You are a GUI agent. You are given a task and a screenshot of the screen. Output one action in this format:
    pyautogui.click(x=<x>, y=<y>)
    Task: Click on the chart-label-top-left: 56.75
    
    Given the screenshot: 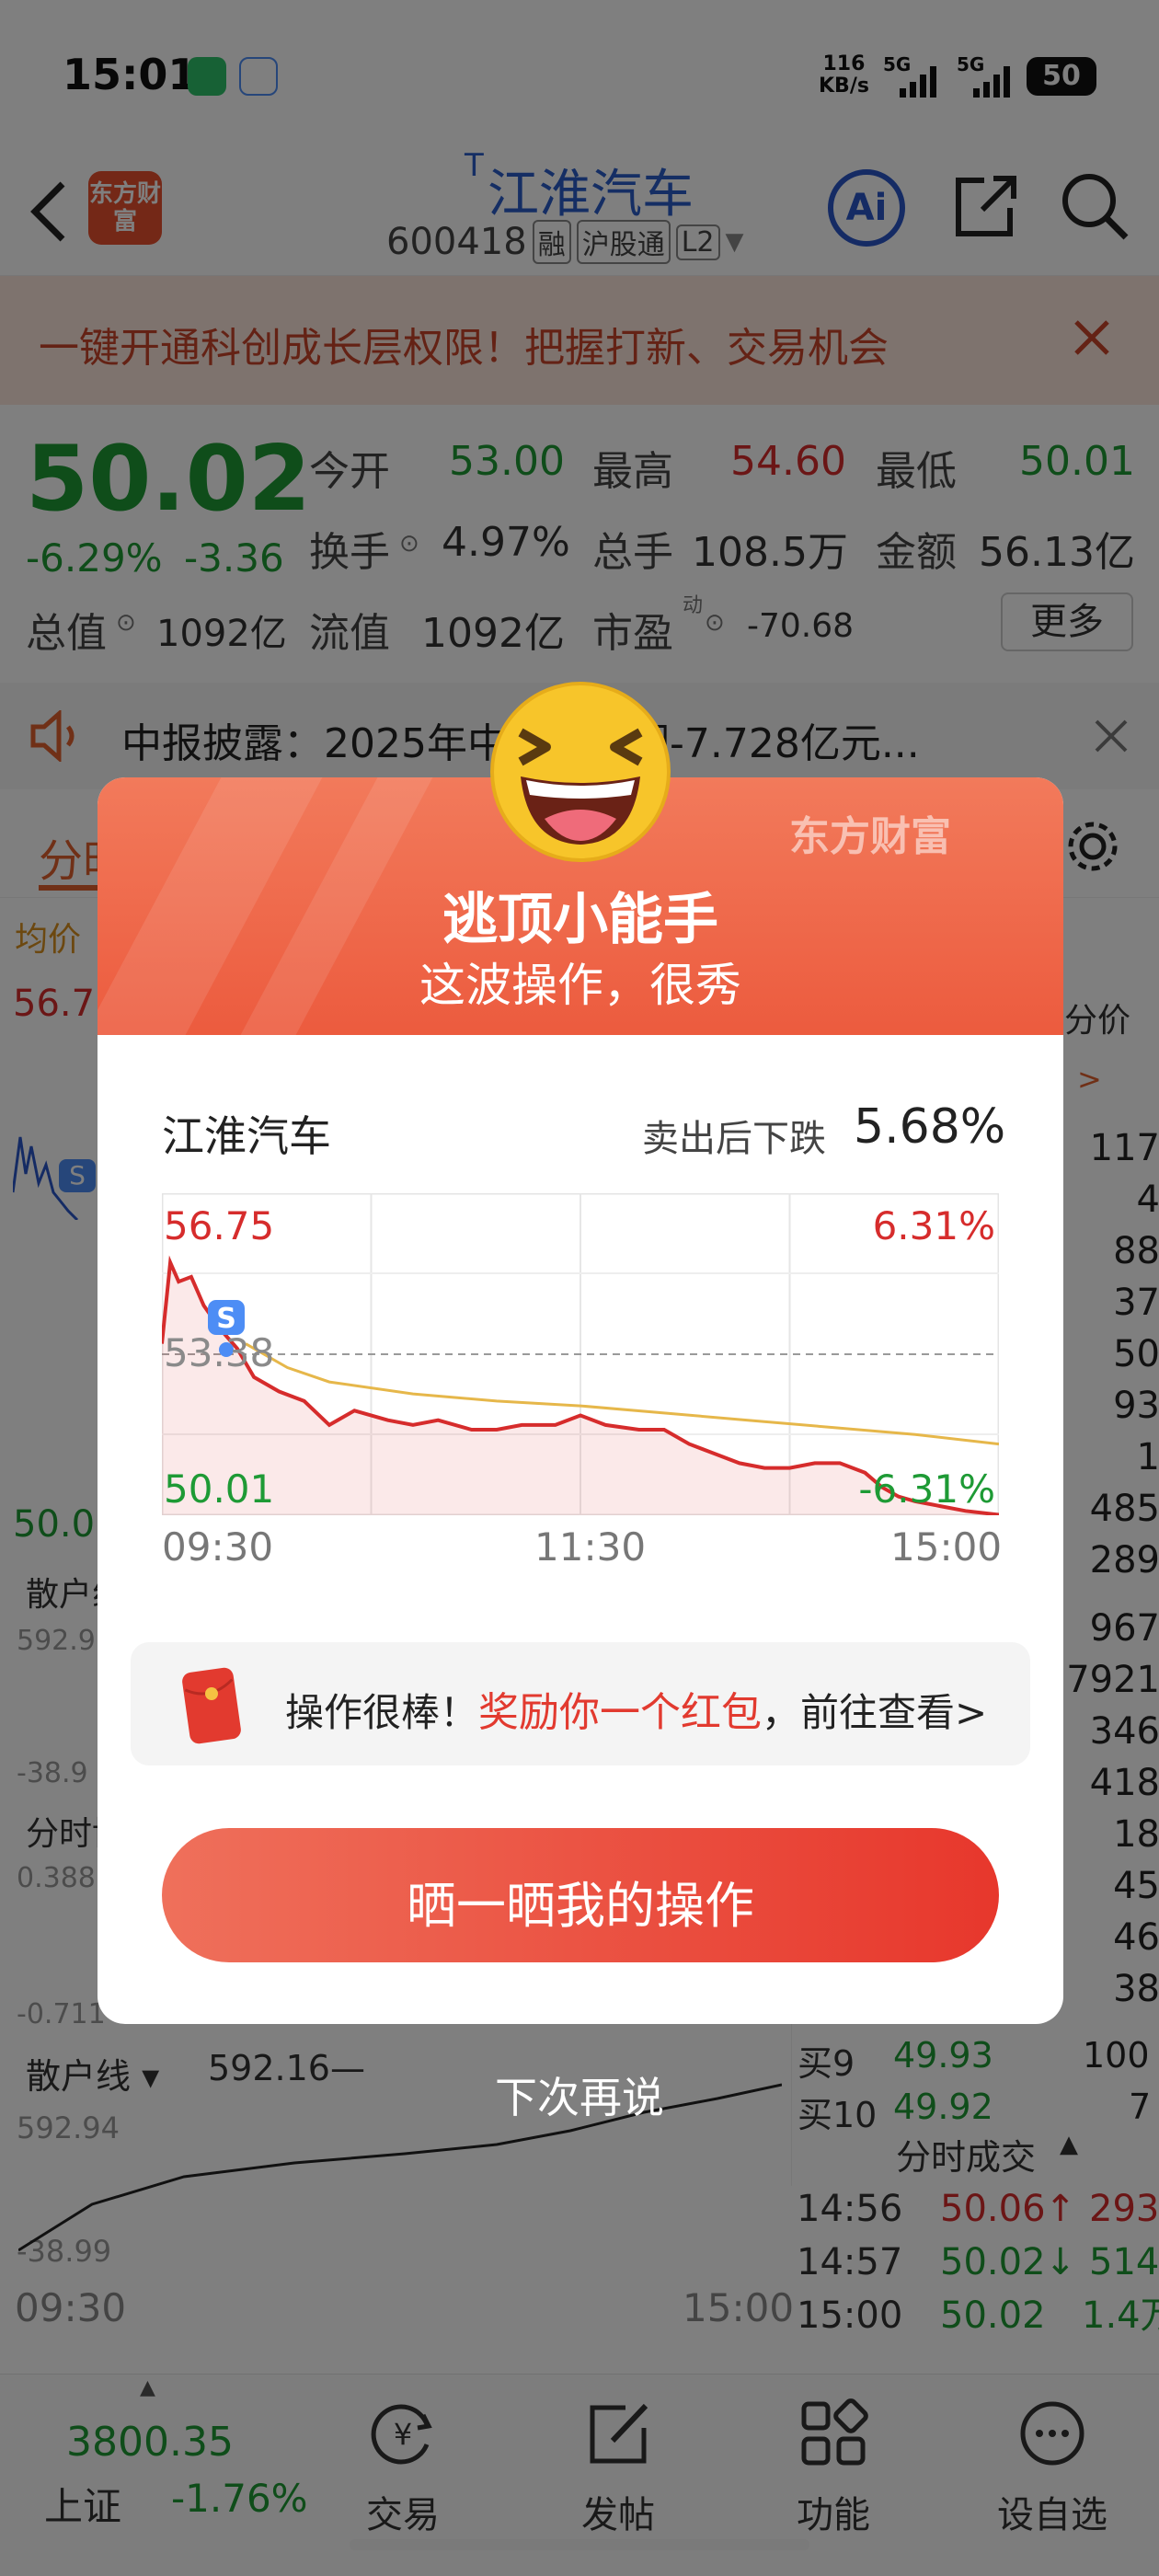 What is the action you would take?
    pyautogui.click(x=219, y=1225)
    